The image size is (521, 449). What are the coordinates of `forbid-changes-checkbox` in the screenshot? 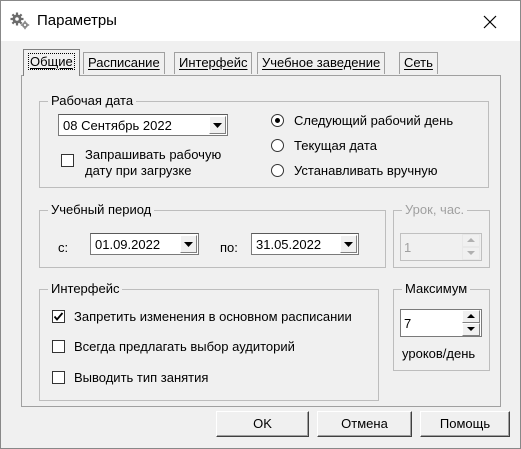 It's located at (58, 316).